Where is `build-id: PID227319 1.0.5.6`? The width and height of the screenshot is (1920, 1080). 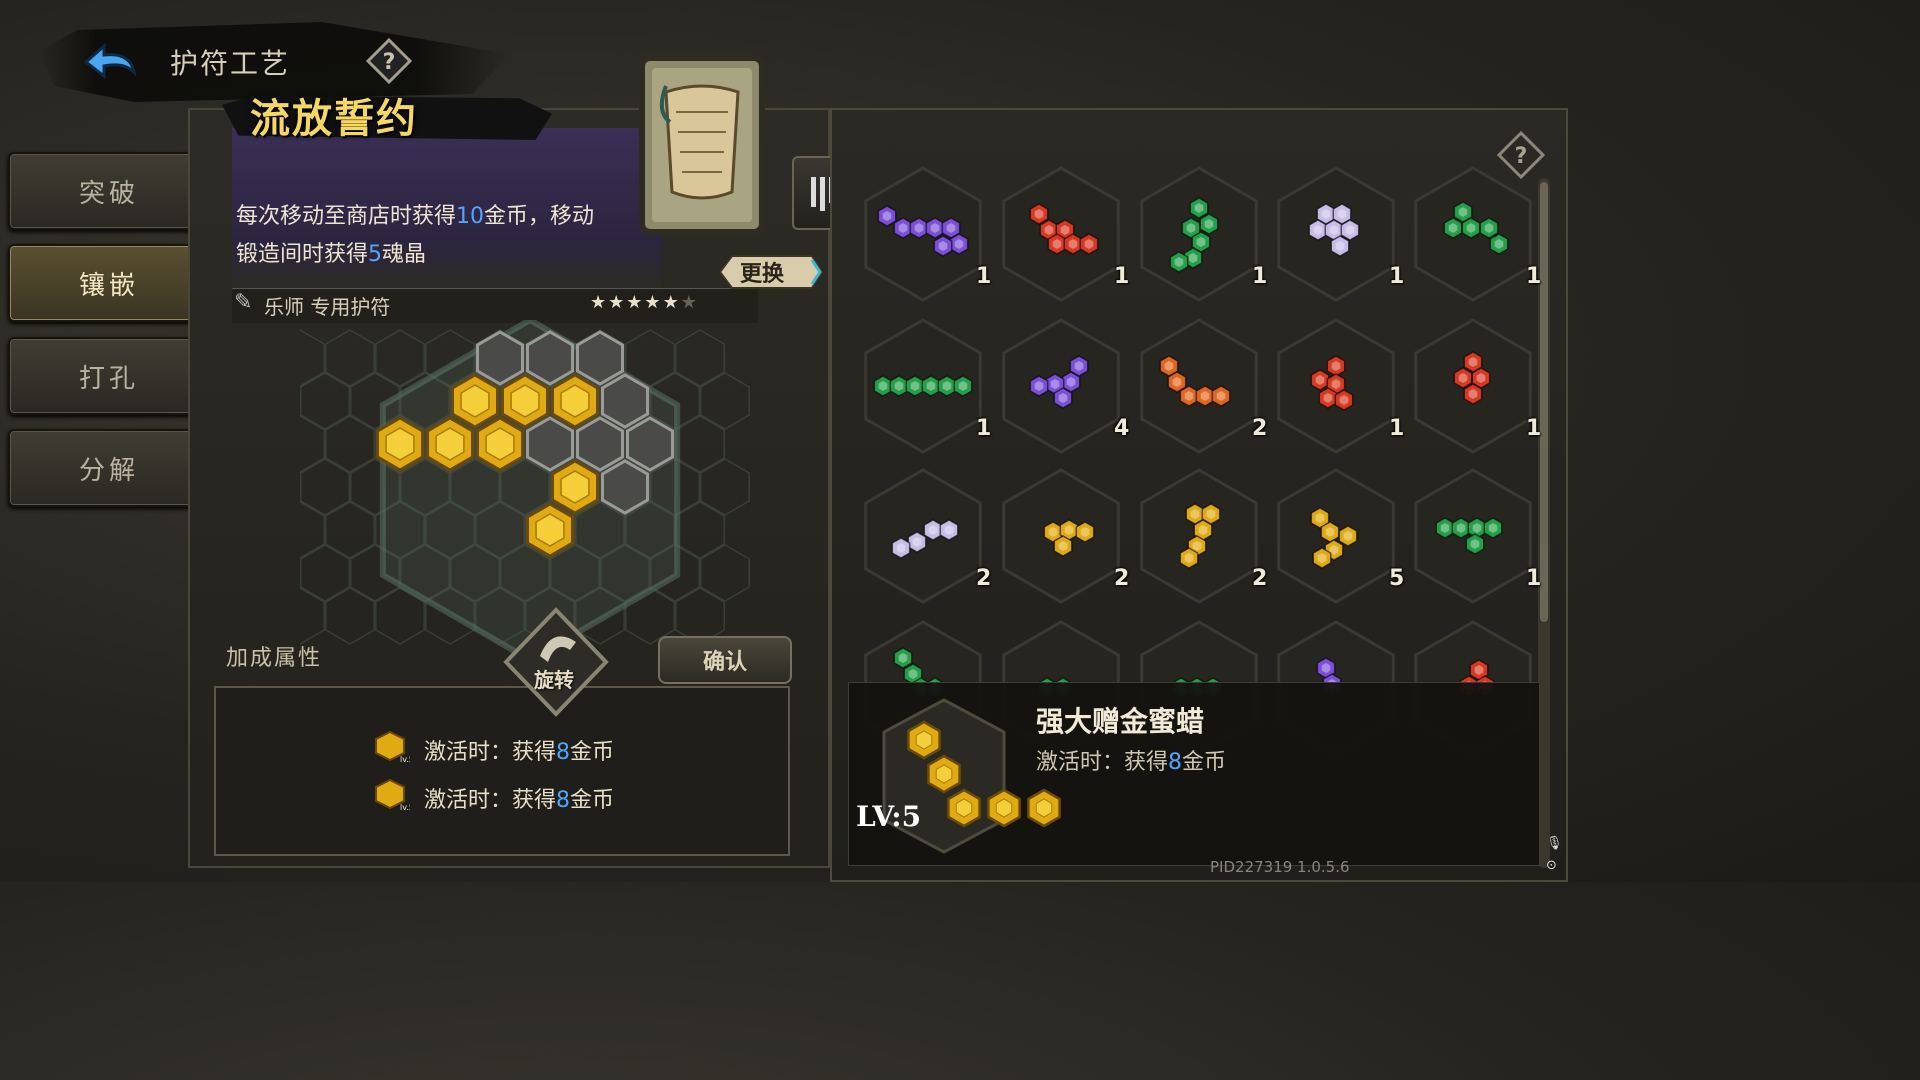 build-id: PID227319 1.0.5.6 is located at coordinates (1280, 867).